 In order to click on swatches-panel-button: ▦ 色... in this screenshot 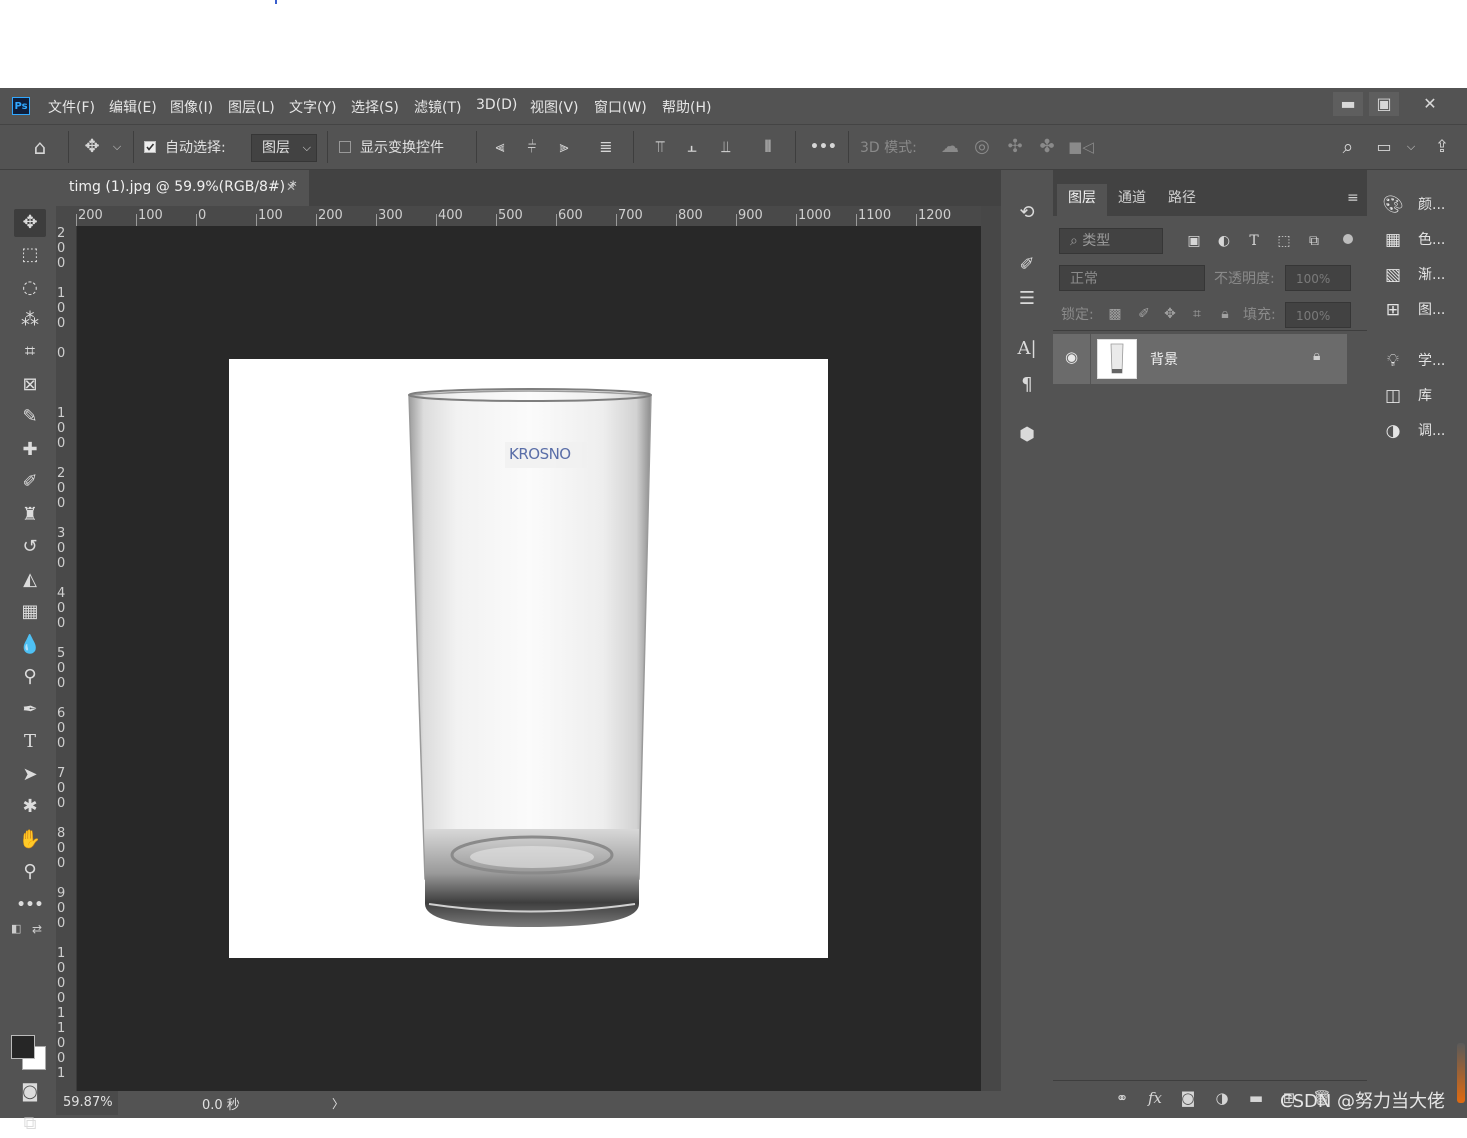, I will do `click(1416, 240)`.